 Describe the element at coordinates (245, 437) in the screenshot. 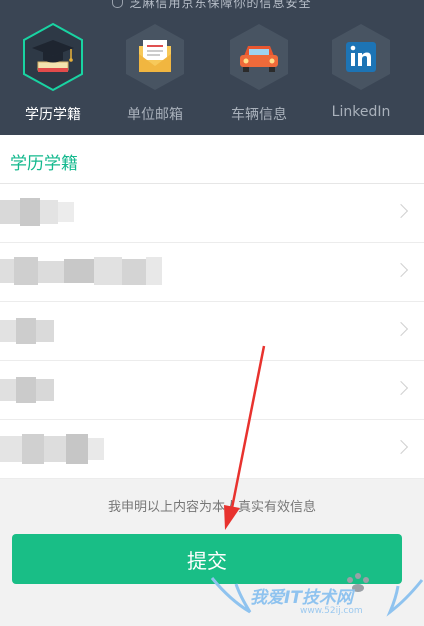

I see `annotation-arrow` at that location.